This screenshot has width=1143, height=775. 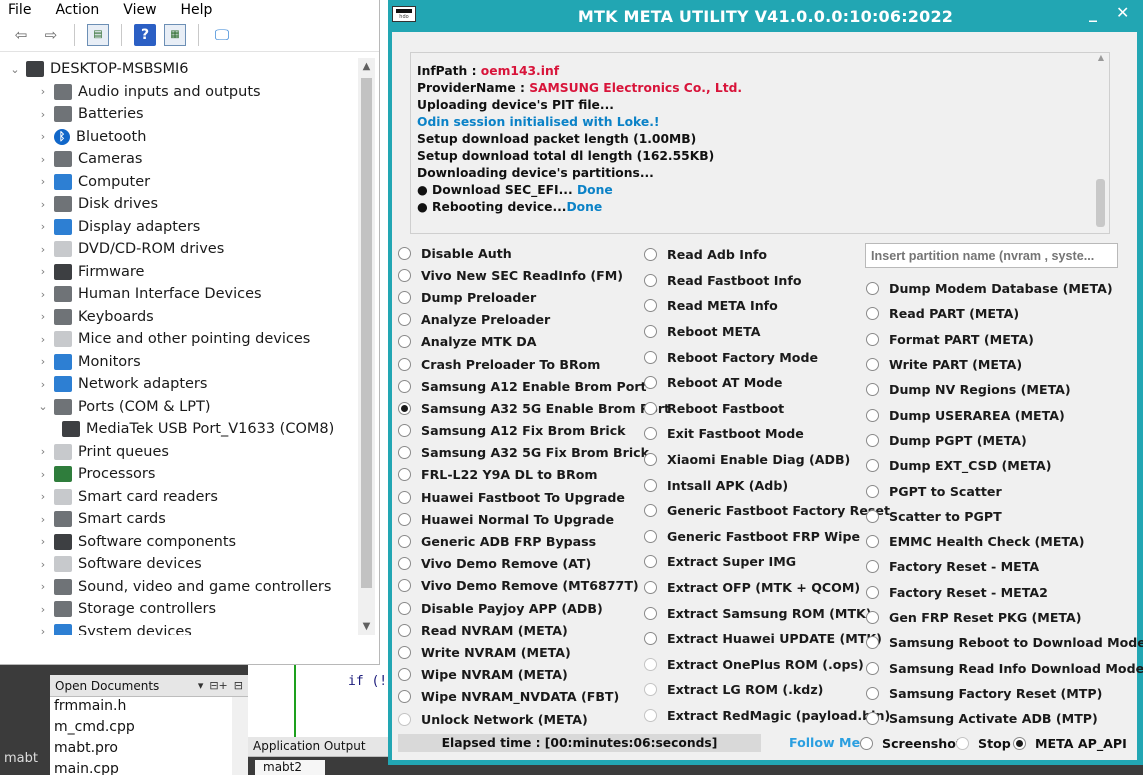 What do you see at coordinates (1093, 12) in the screenshot?
I see `minimize-button: _` at bounding box center [1093, 12].